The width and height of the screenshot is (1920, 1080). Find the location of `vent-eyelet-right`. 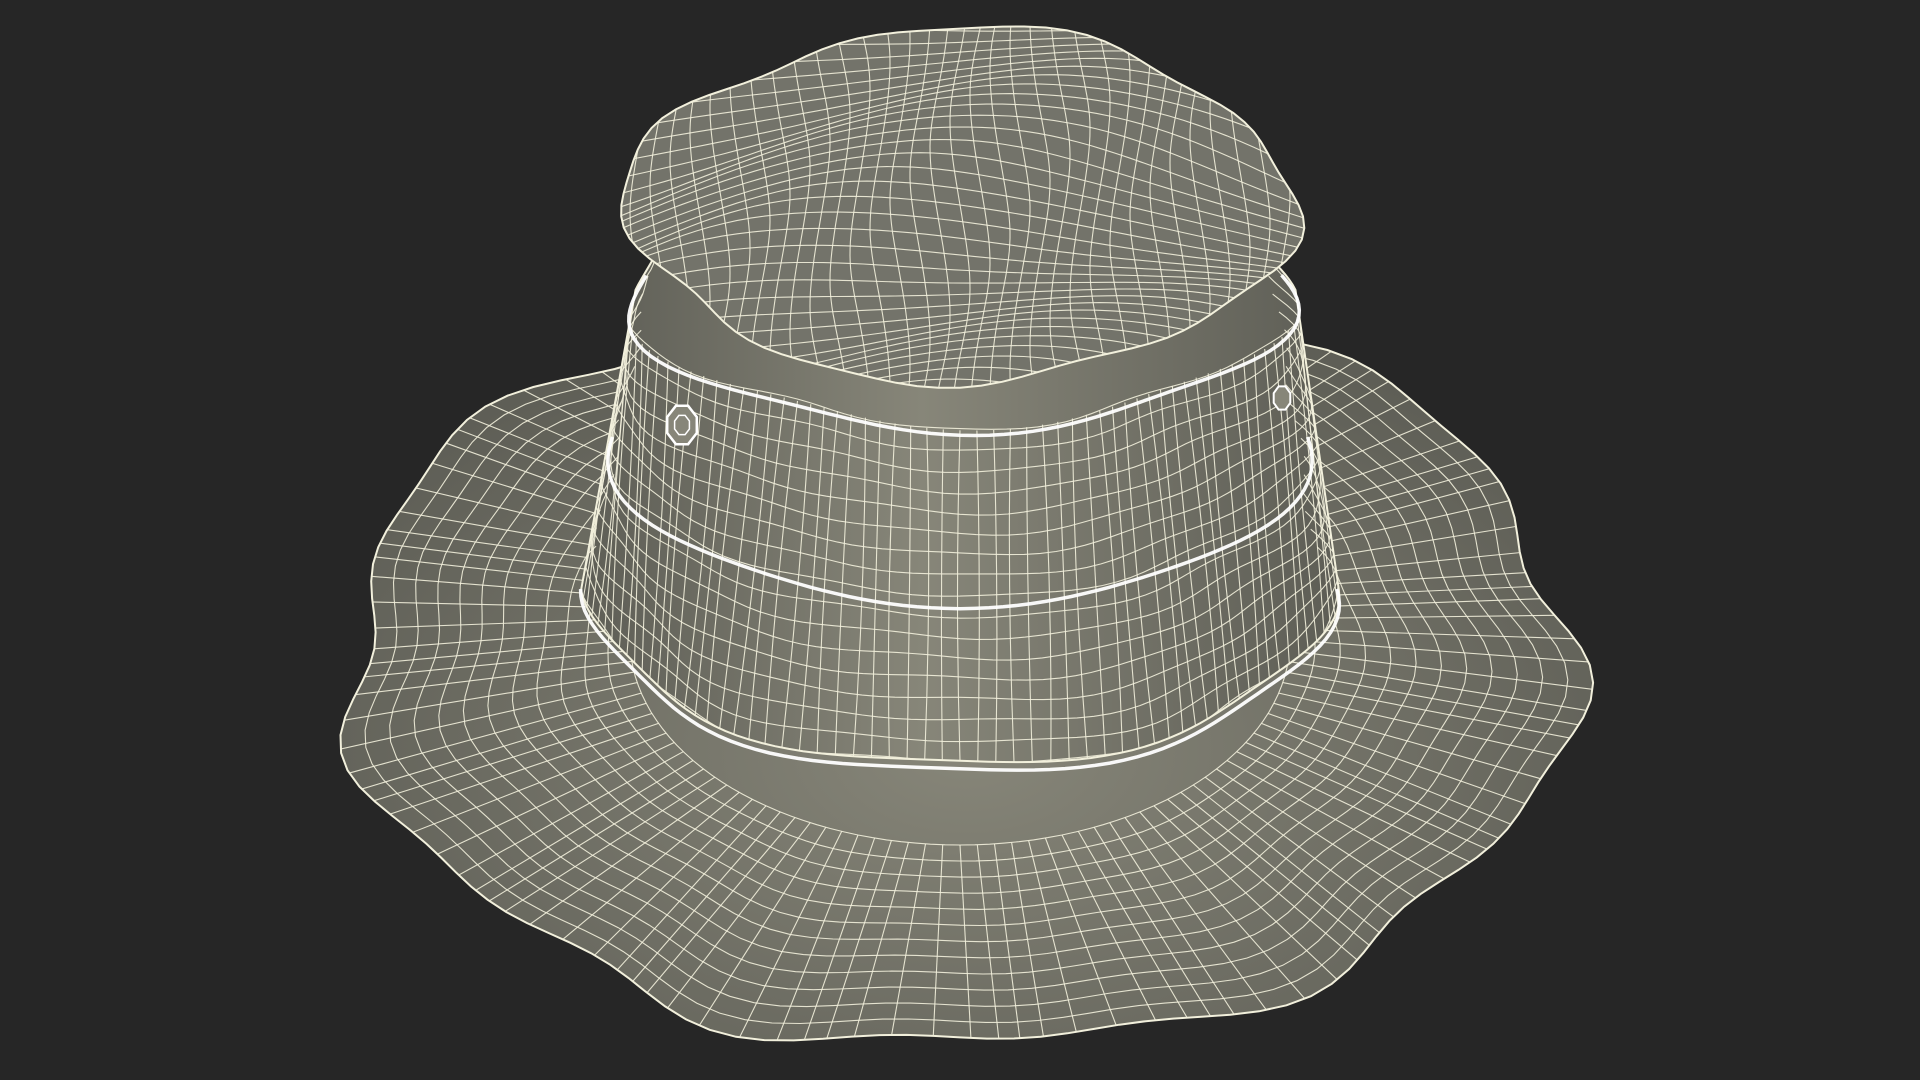

vent-eyelet-right is located at coordinates (1282, 398).